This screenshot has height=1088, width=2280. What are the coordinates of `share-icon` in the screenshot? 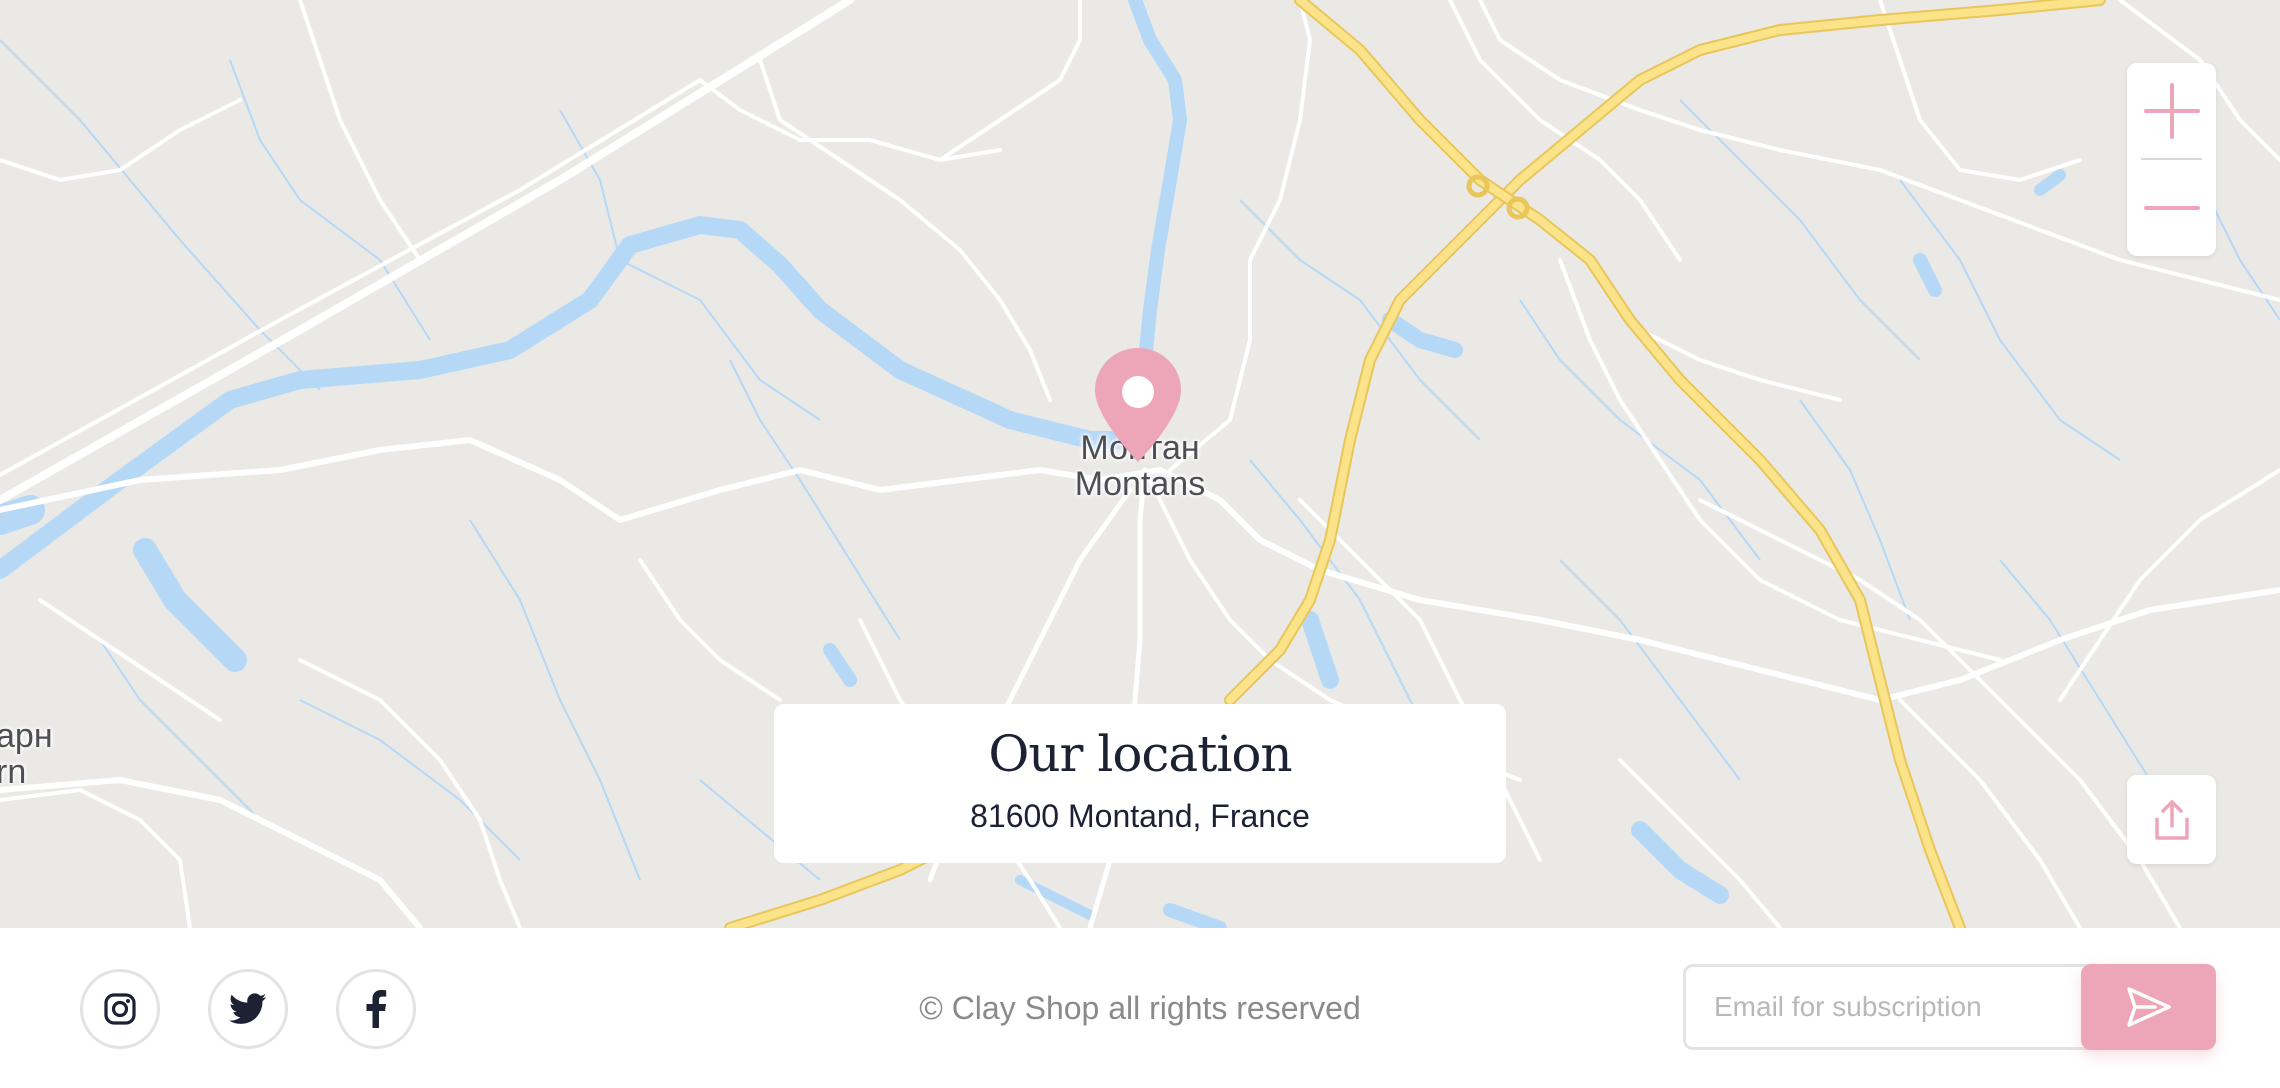 It's located at (2171, 819).